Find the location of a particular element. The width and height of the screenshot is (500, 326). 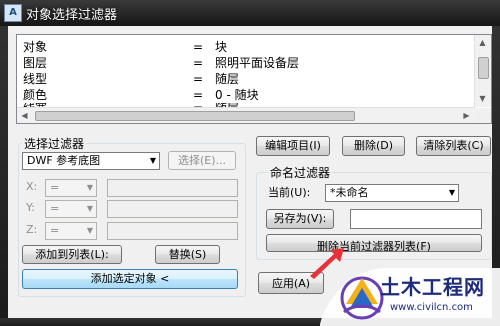

filter-type-dropdown: DWF 参考底图 ▼ is located at coordinates (91, 161).